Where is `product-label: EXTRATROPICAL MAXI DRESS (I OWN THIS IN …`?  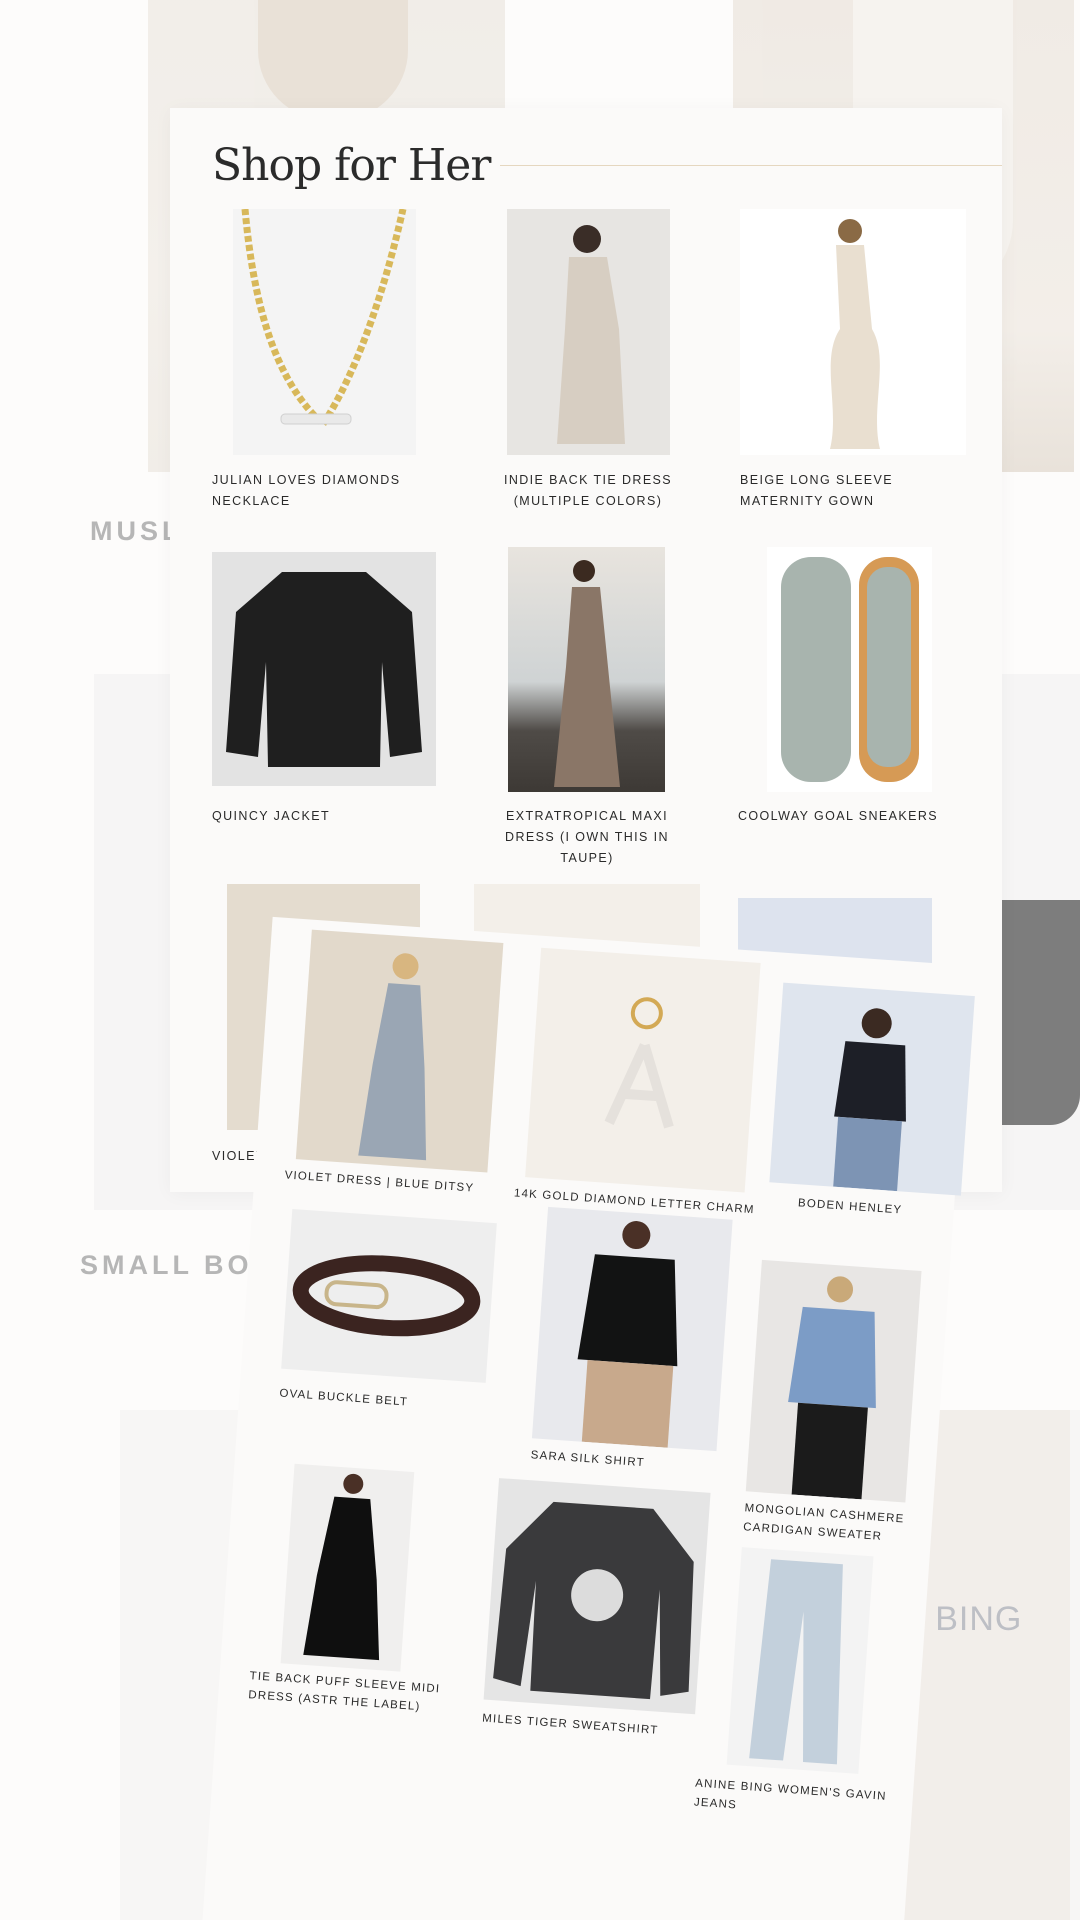 product-label: EXTRATROPICAL MAXI DRESS (I OWN THIS IN … is located at coordinates (587, 837).